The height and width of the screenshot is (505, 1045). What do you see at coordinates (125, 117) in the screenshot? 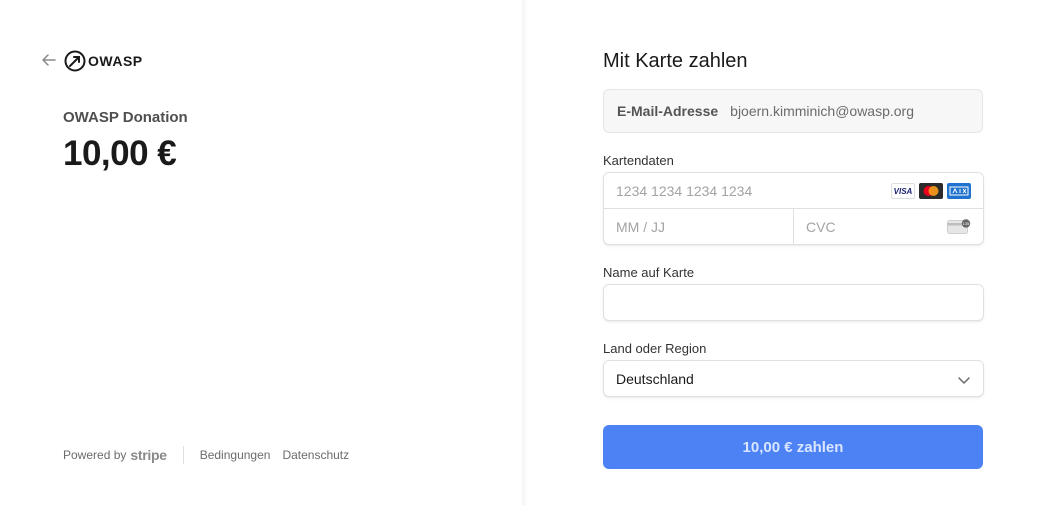
I see `product-name: OWASP Donation` at bounding box center [125, 117].